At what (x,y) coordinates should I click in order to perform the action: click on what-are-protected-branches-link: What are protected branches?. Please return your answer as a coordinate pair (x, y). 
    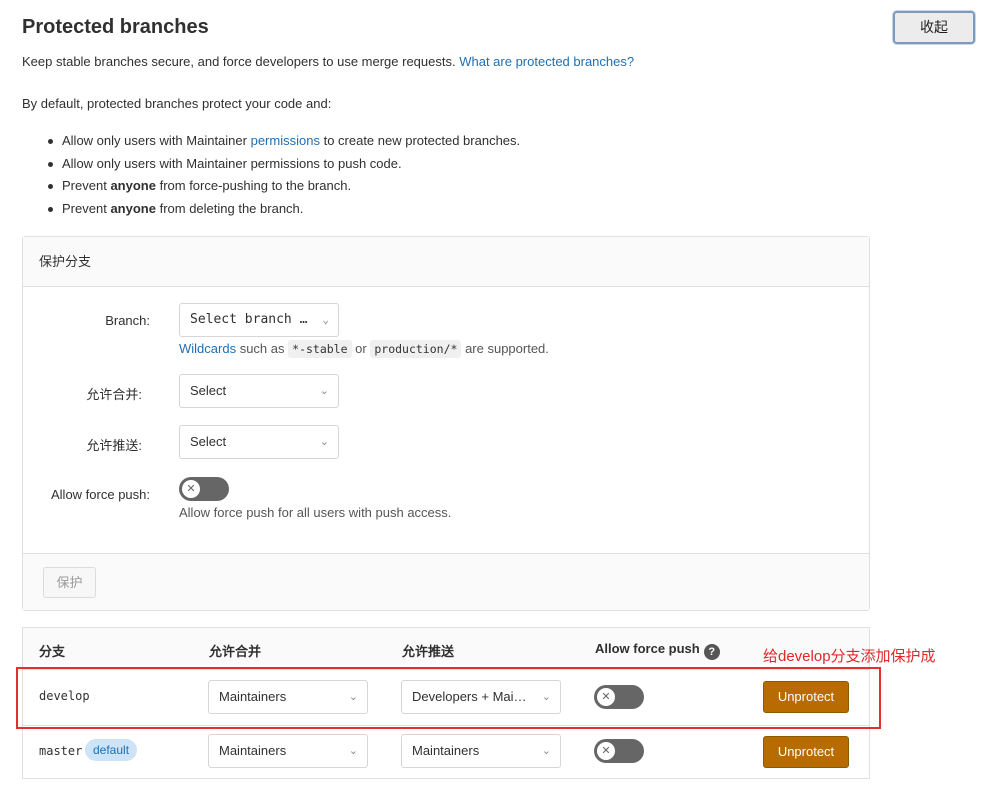
    Looking at the image, I should click on (546, 61).